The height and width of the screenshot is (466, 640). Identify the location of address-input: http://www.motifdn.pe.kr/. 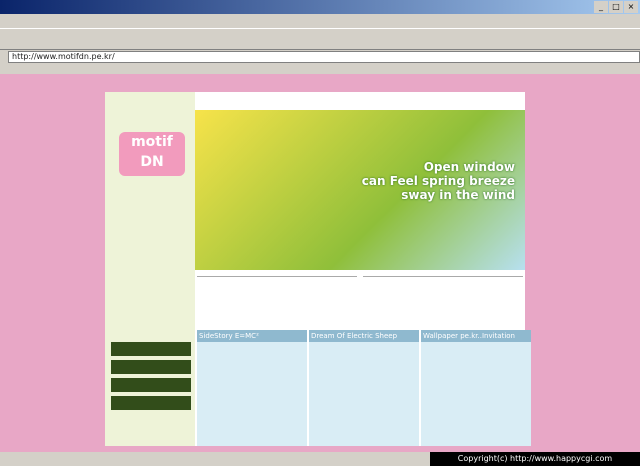
(324, 56).